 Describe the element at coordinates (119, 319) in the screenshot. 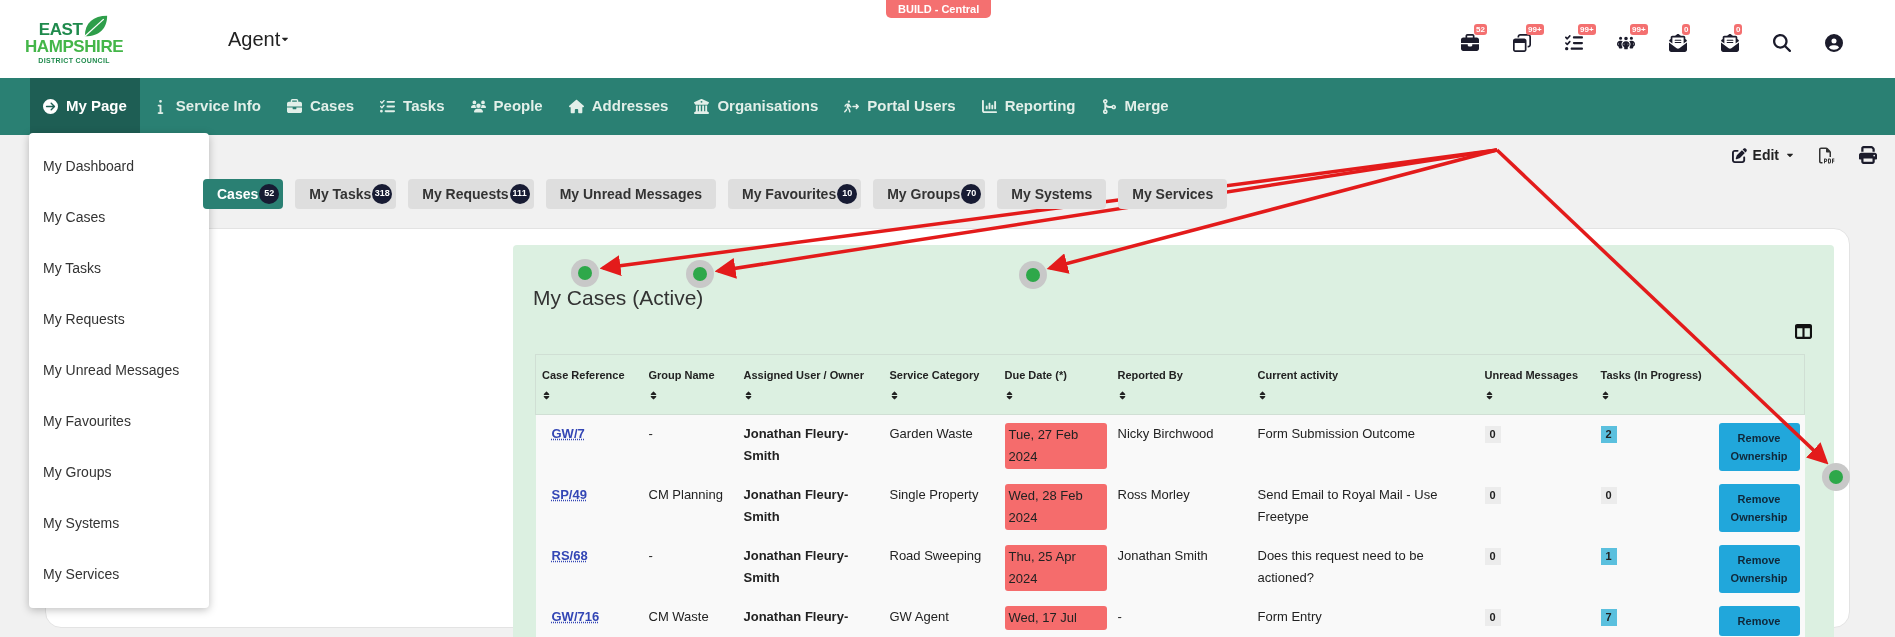

I see `menu-item: My Requests` at that location.